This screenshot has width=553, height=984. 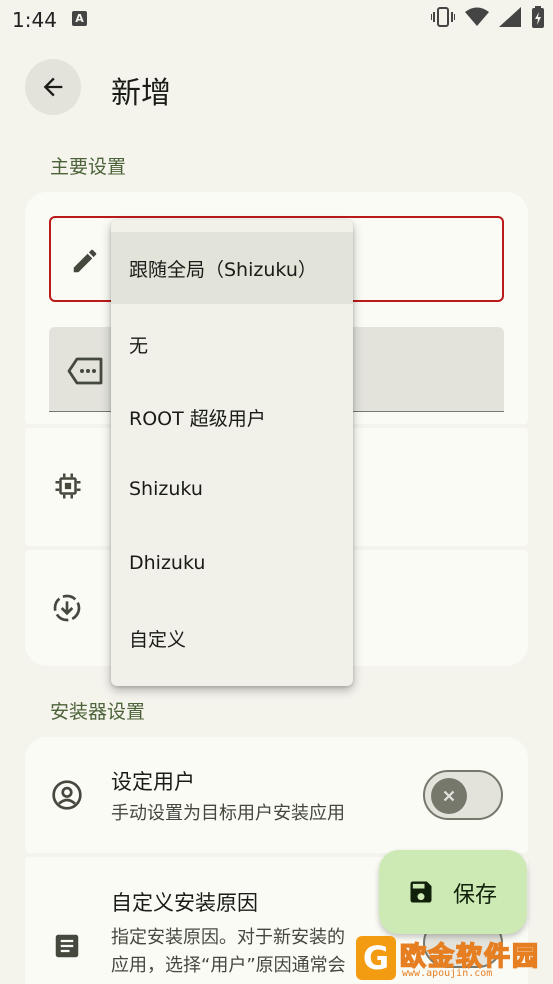 I want to click on close-icon, so click(x=449, y=796).